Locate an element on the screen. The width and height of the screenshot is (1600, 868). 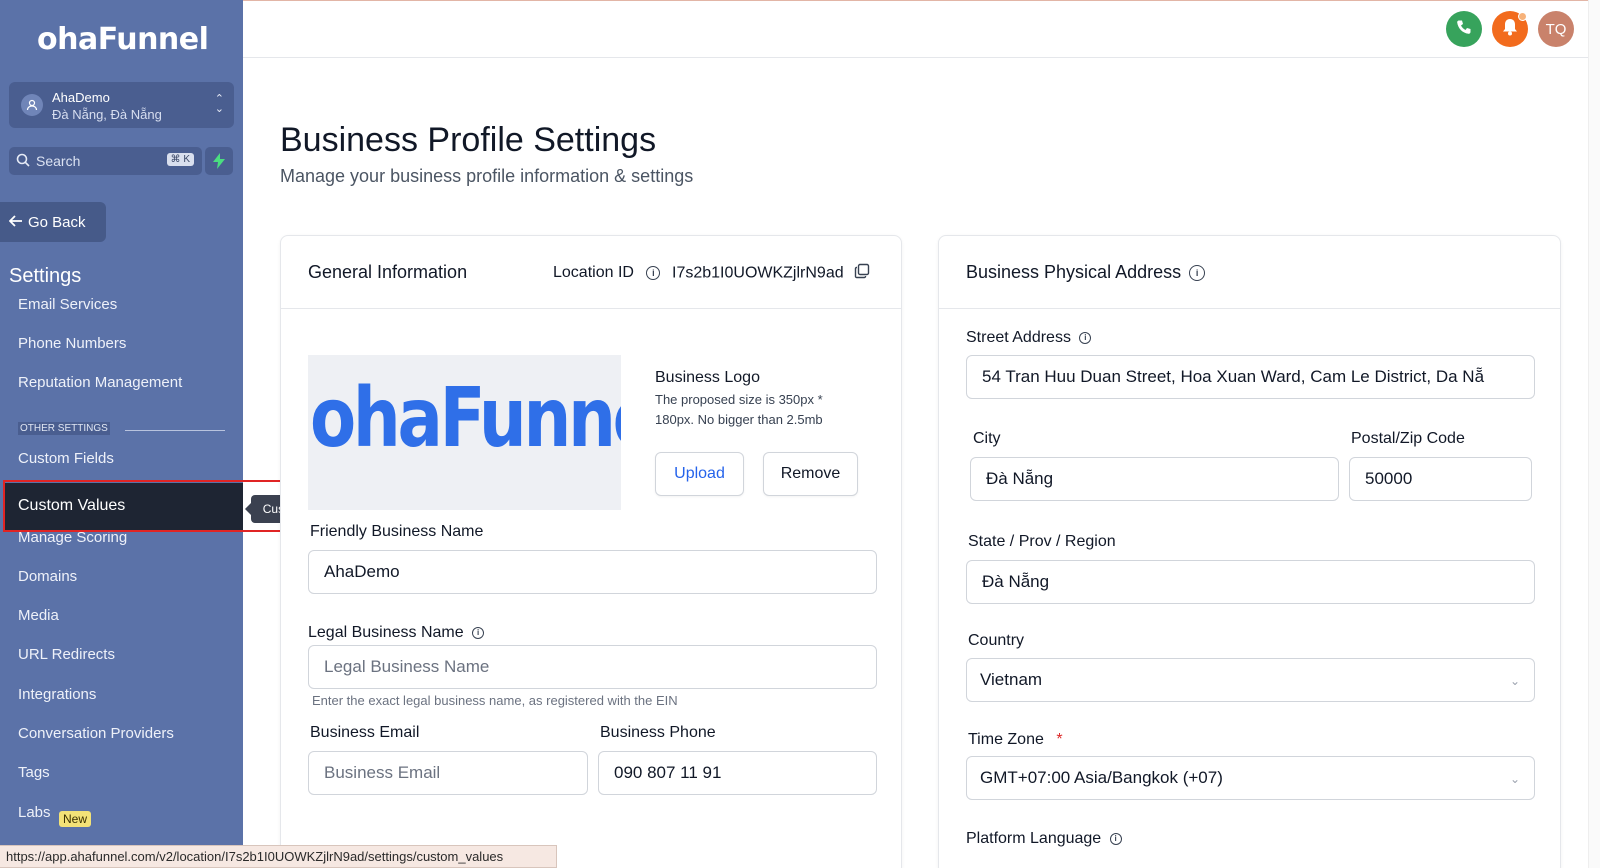
logo-preview-text: ohaFunnel is located at coordinates (465, 418).